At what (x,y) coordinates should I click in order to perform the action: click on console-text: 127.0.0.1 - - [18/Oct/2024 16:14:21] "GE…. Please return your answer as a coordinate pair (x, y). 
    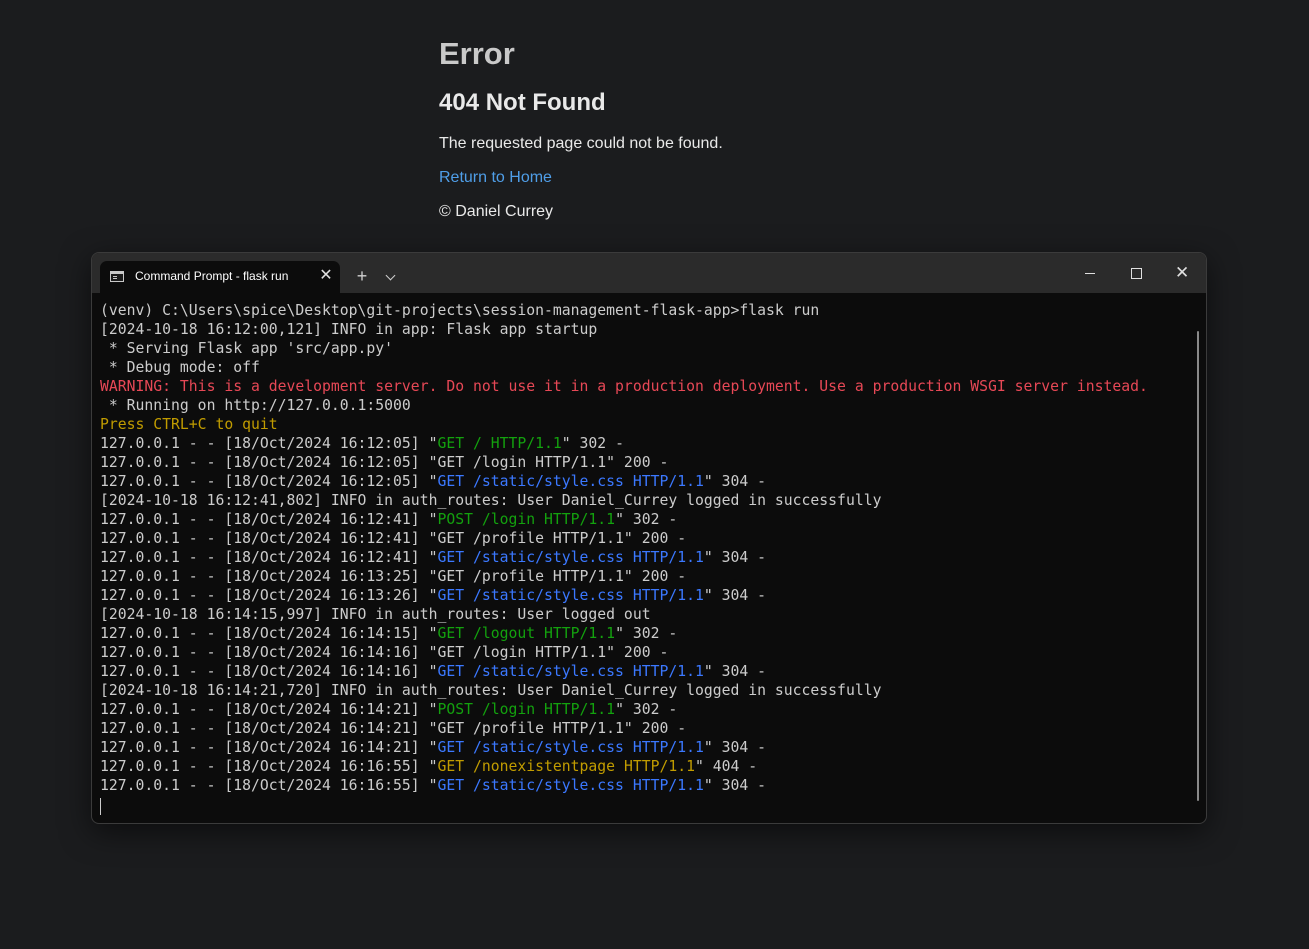
    Looking at the image, I should click on (393, 728).